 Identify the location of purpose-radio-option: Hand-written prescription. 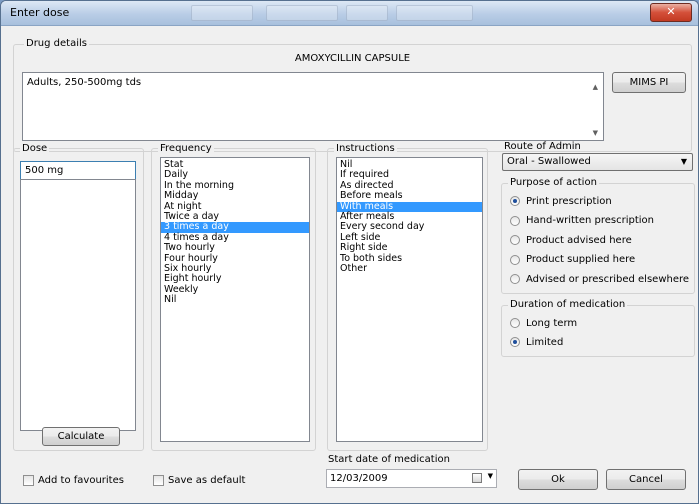
(582, 221).